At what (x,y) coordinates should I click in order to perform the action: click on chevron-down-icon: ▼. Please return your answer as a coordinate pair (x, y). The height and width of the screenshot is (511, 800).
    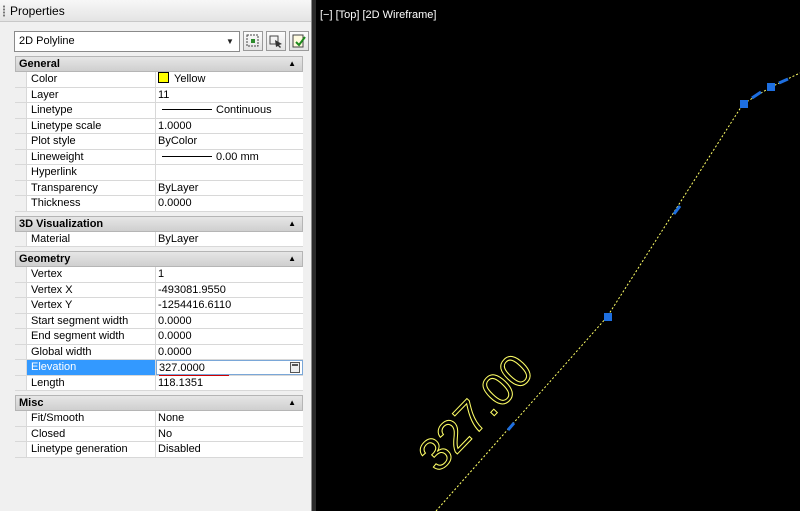
    Looking at the image, I should click on (230, 41).